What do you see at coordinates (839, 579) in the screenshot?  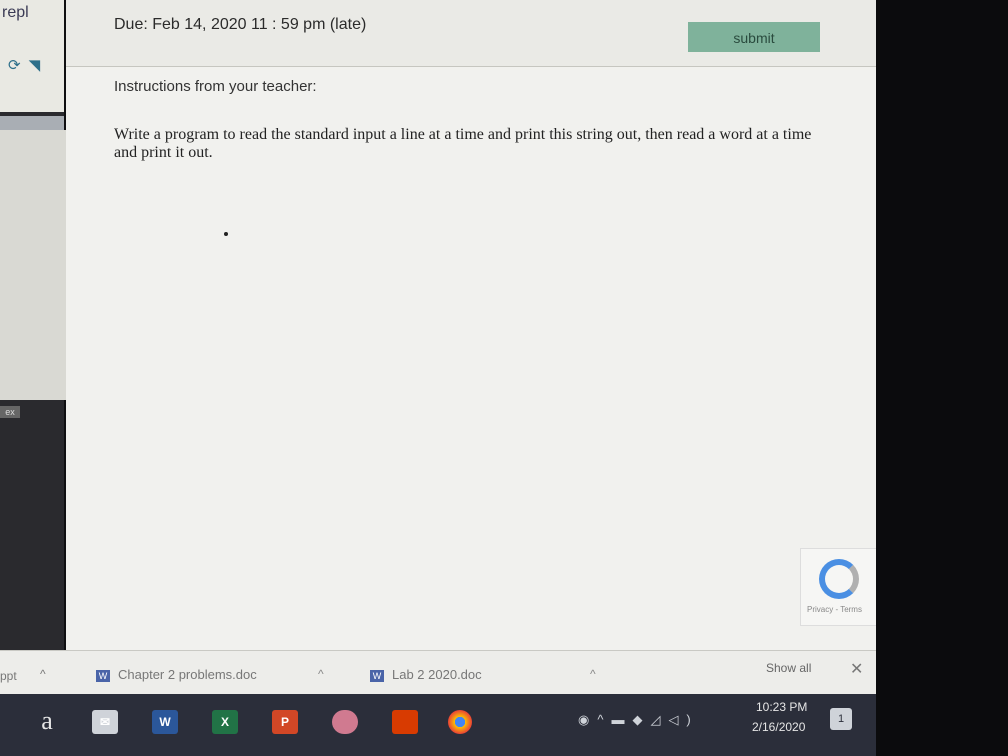 I see `recaptcha-icon` at bounding box center [839, 579].